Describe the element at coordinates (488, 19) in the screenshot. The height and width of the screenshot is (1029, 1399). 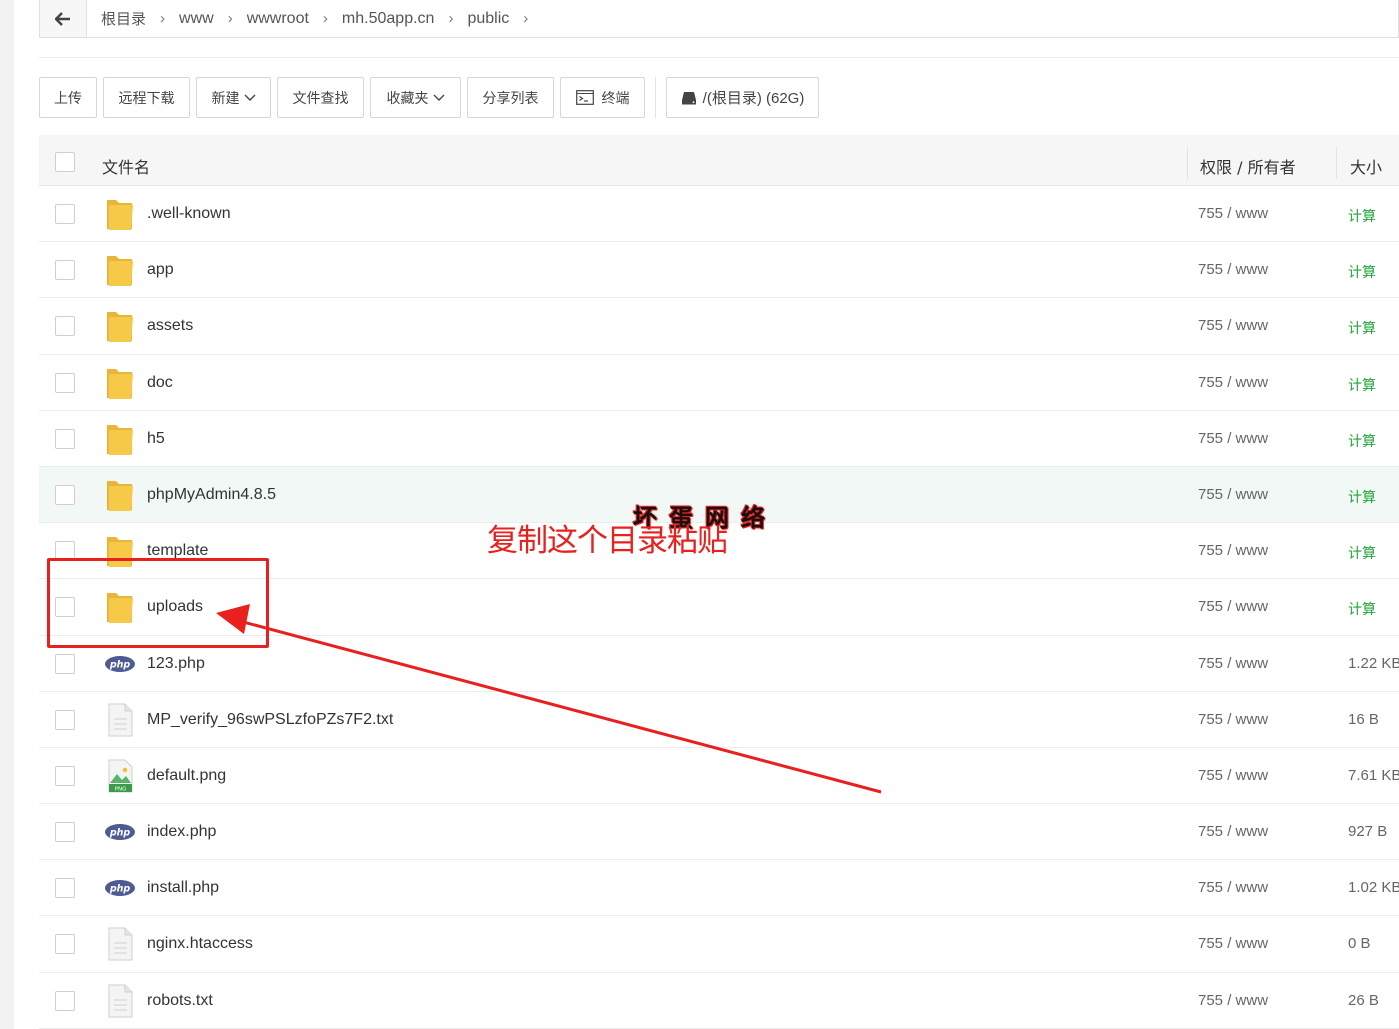
I see `breadcrumb-item: public` at that location.